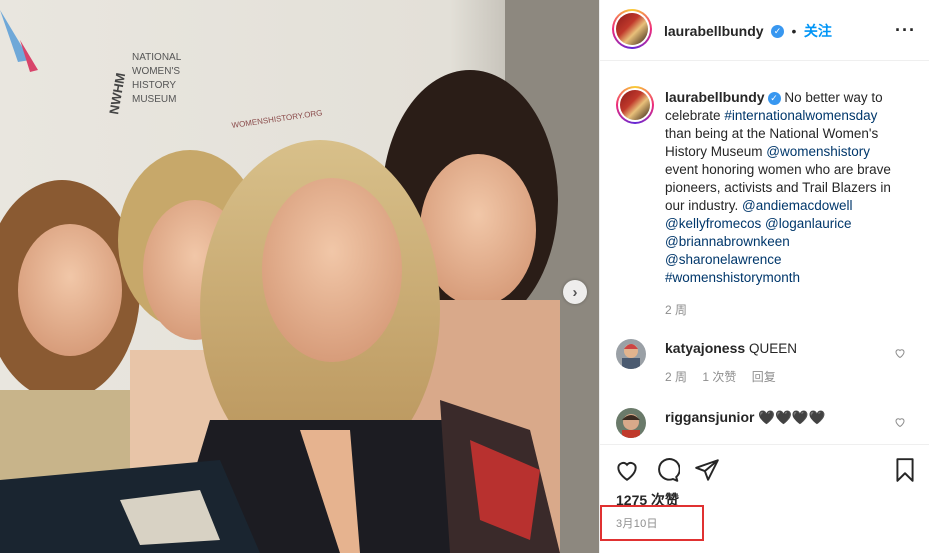 Image resolution: width=929 pixels, height=553 pixels. I want to click on mention-link: @andiemacdowell, so click(797, 205).